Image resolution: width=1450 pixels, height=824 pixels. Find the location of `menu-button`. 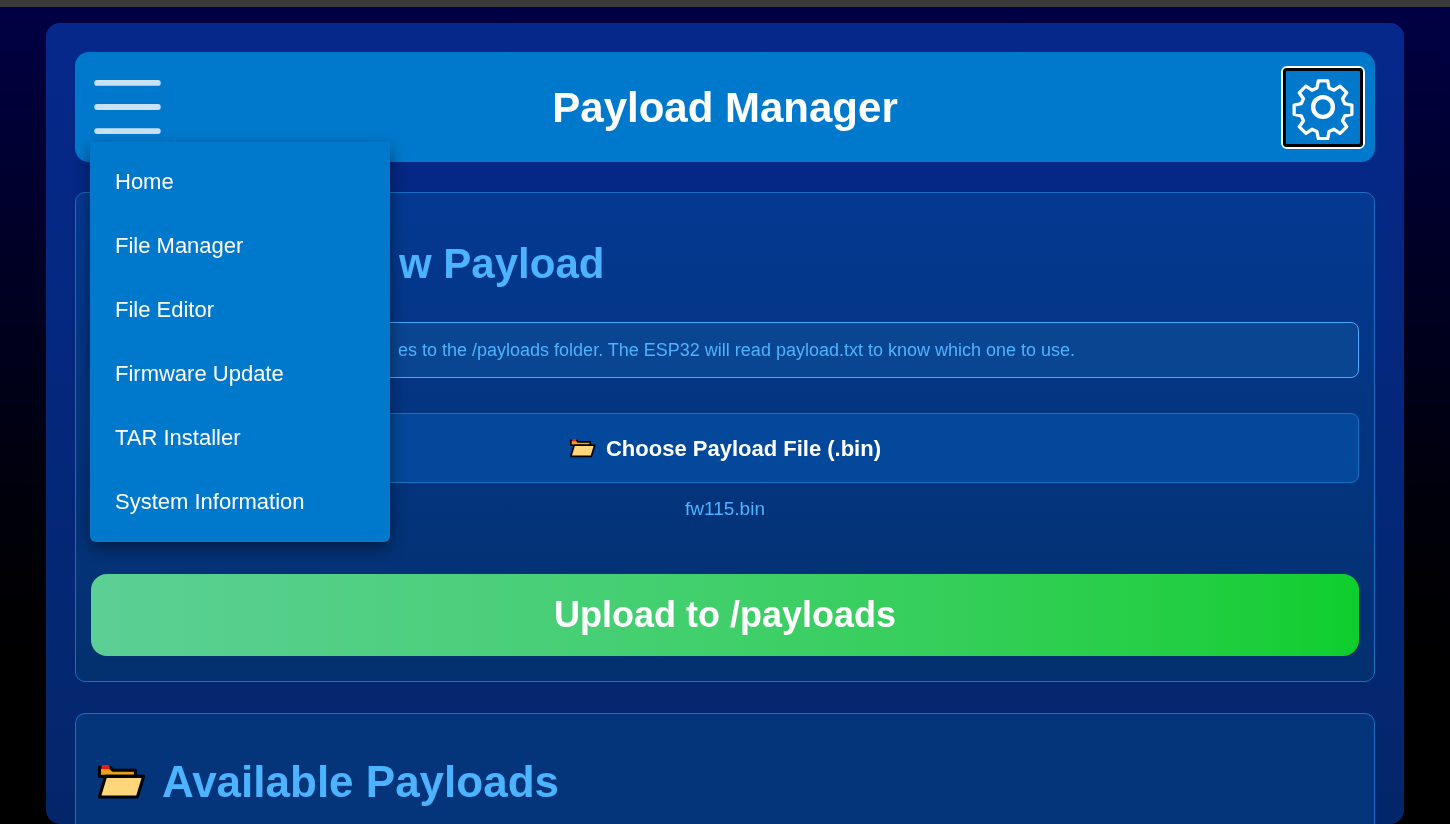

menu-button is located at coordinates (127, 107).